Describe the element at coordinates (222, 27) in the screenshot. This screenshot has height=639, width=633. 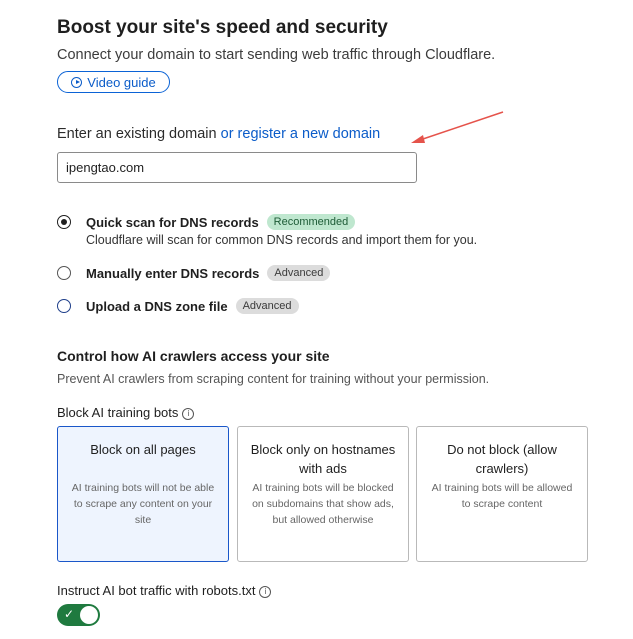
I see `page-title: Boost your site's speed and security` at that location.